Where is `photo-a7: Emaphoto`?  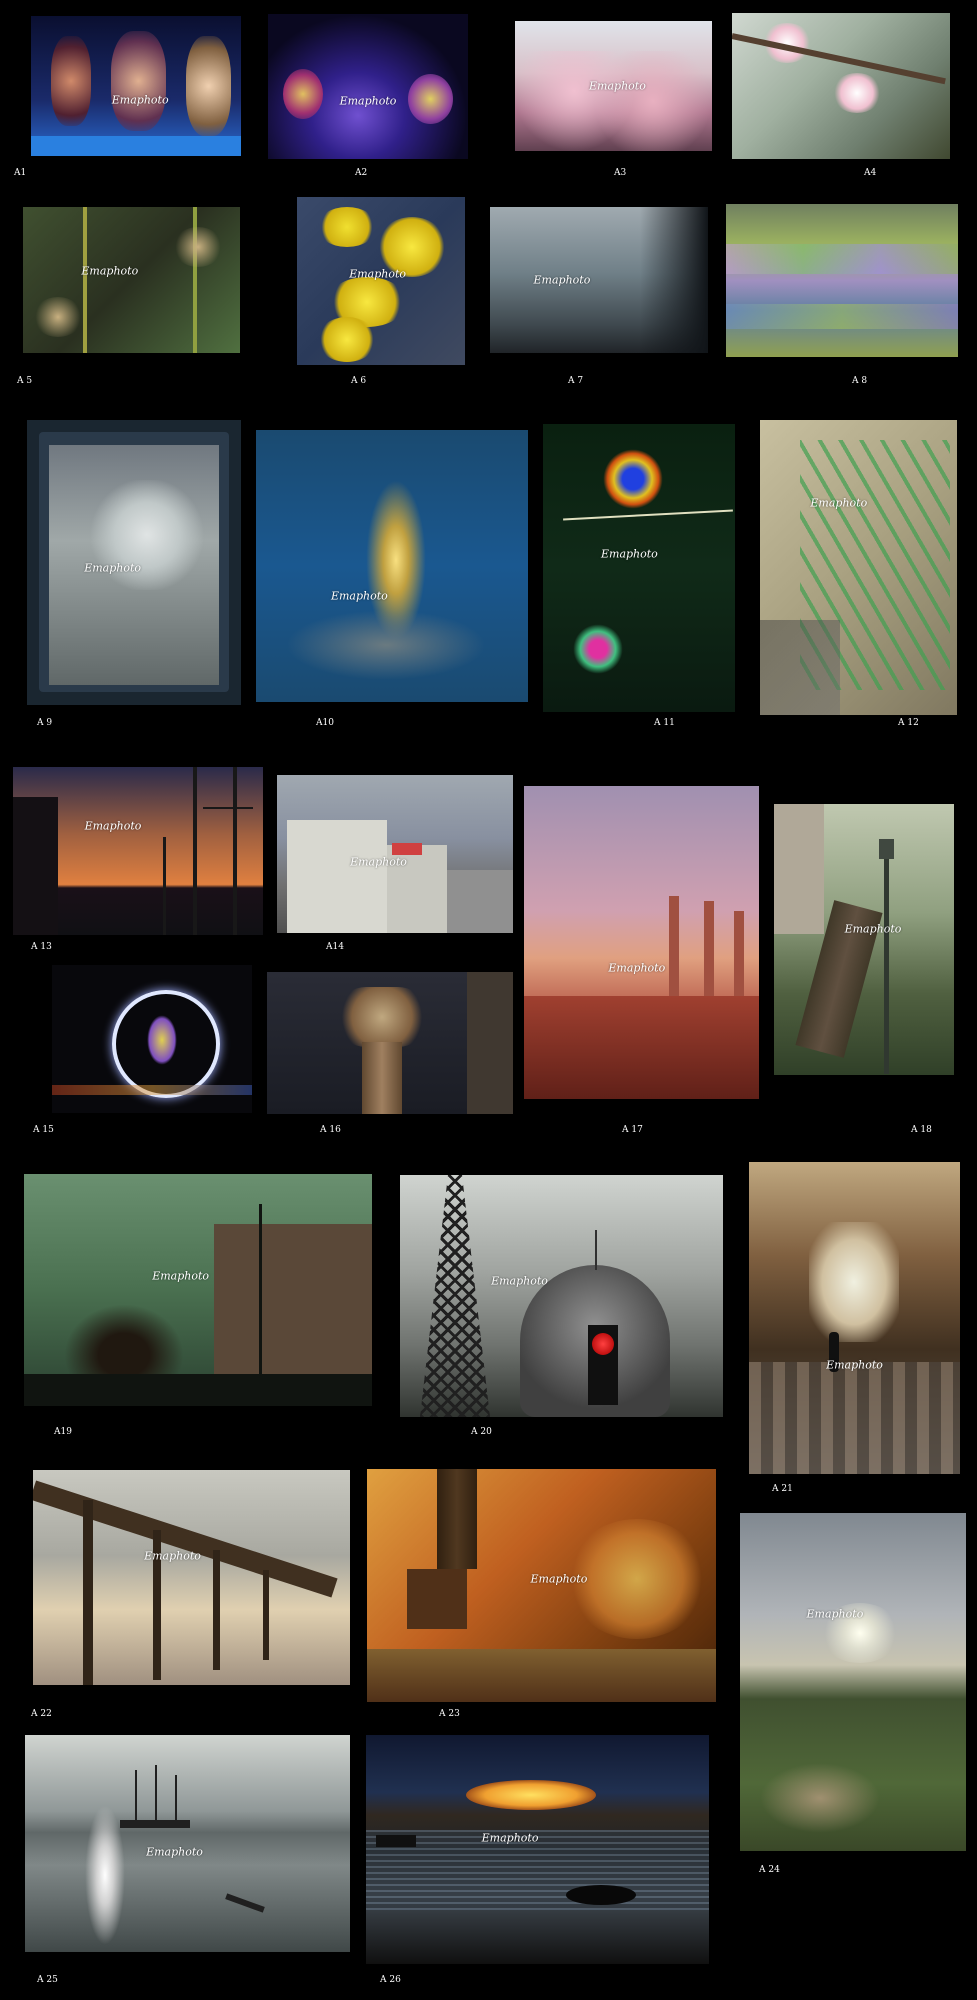
photo-a7: Emaphoto is located at coordinates (599, 280).